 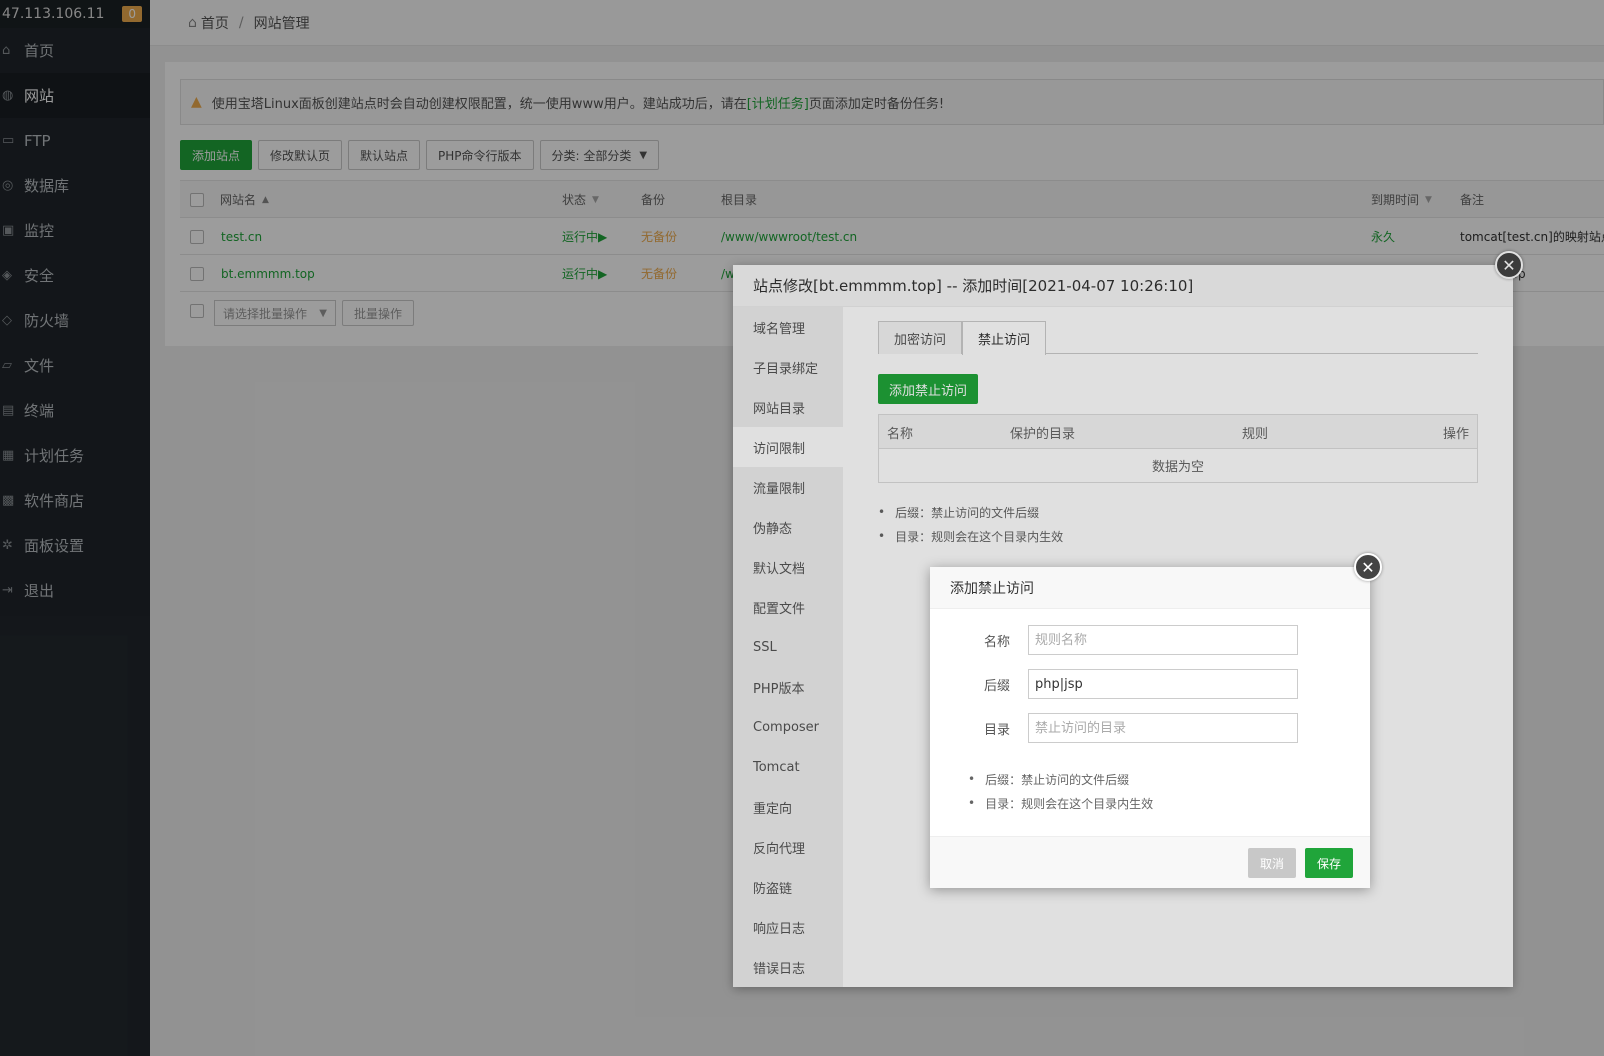 I want to click on cancel-button: 取消, so click(x=1272, y=863).